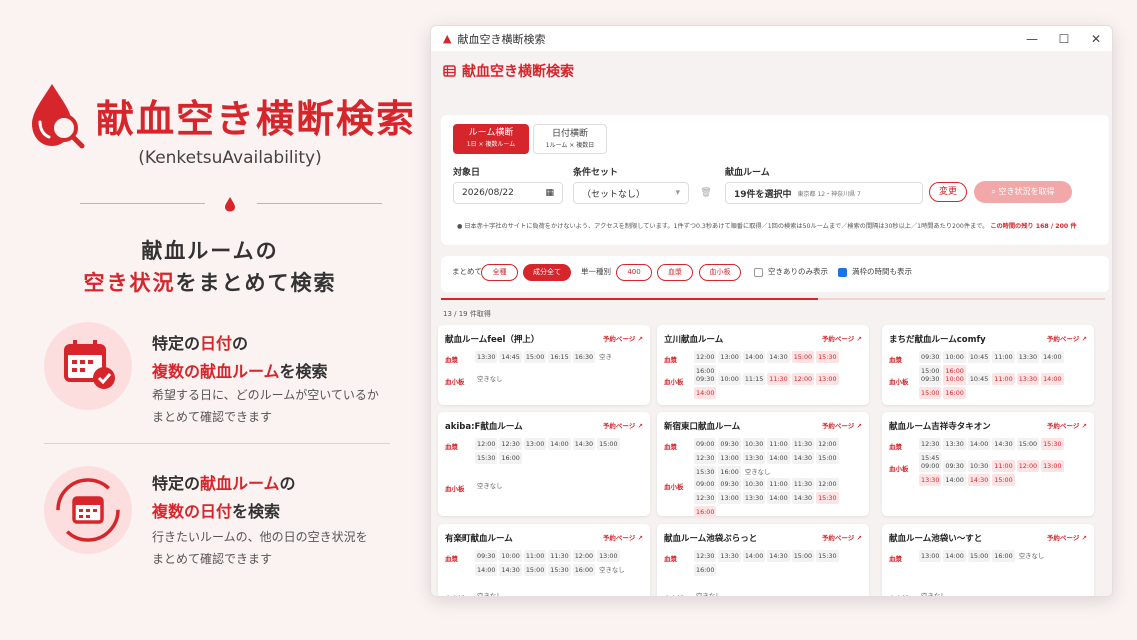 This screenshot has width=1137, height=640. I want to click on trash-icon: 🗑, so click(706, 193).